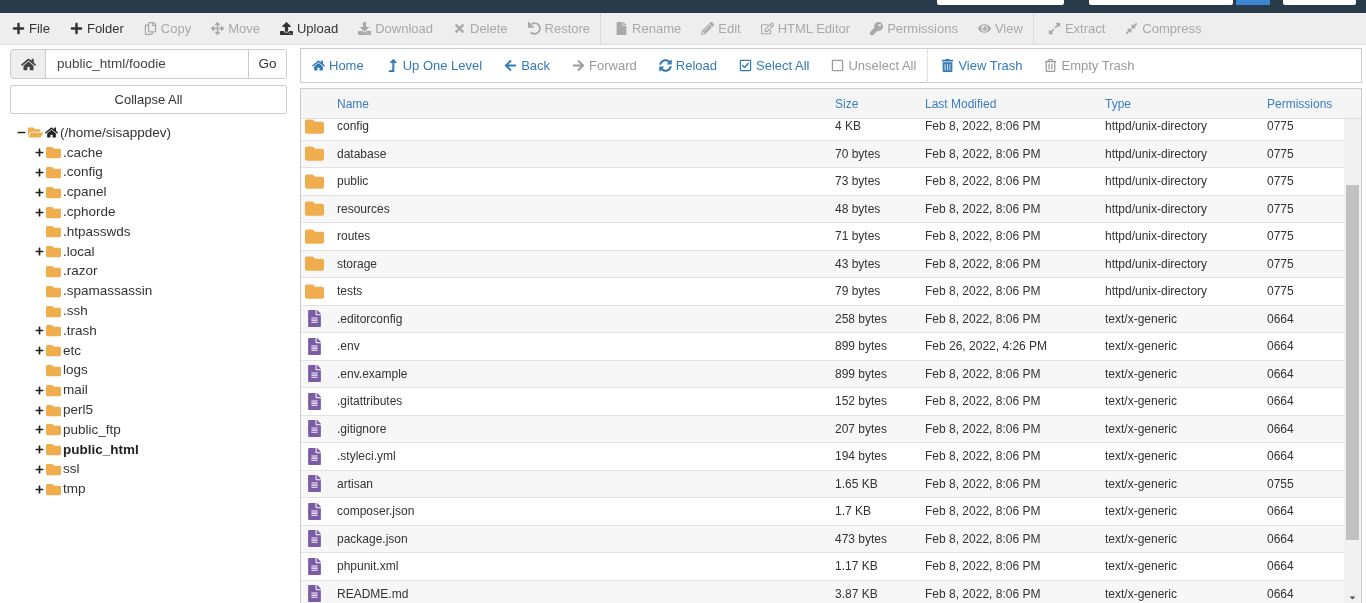 This screenshot has height=603, width=1366. What do you see at coordinates (96, 28) in the screenshot?
I see `toolbar-button: Folder` at bounding box center [96, 28].